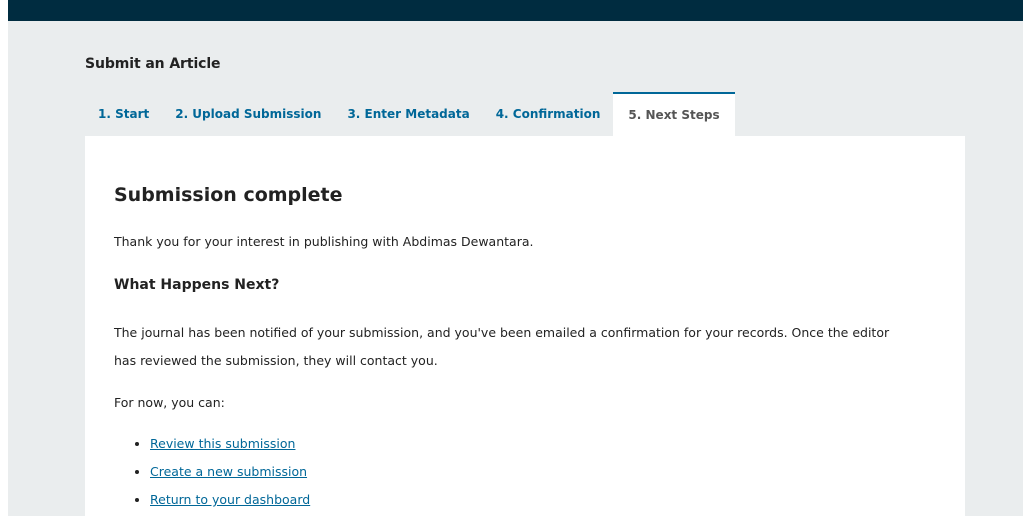  Describe the element at coordinates (169, 402) in the screenshot. I see `for-now-text: For now, you can:` at that location.